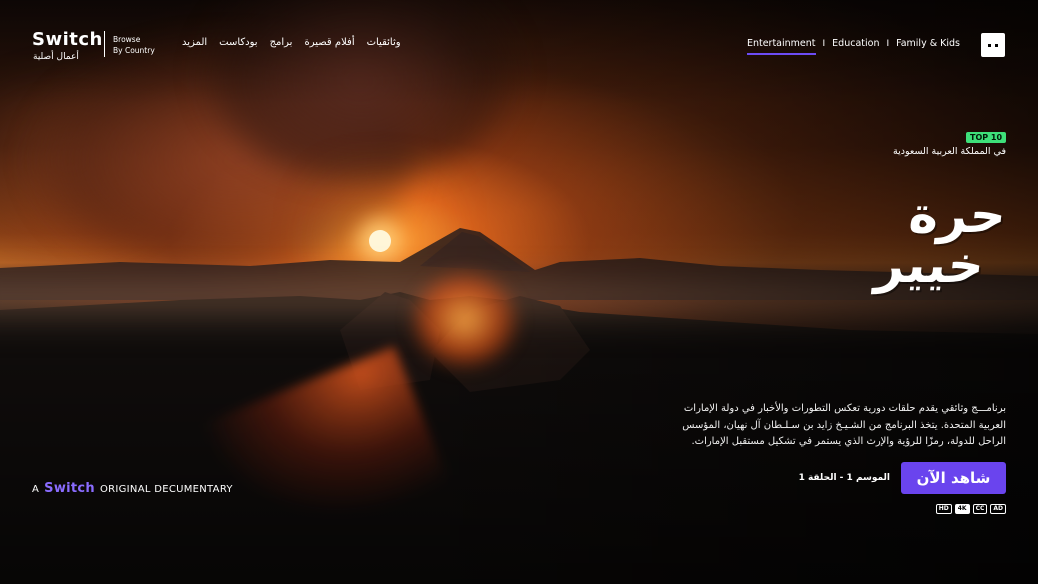 This screenshot has width=1038, height=584. I want to click on hd-badge: HD, so click(943, 509).